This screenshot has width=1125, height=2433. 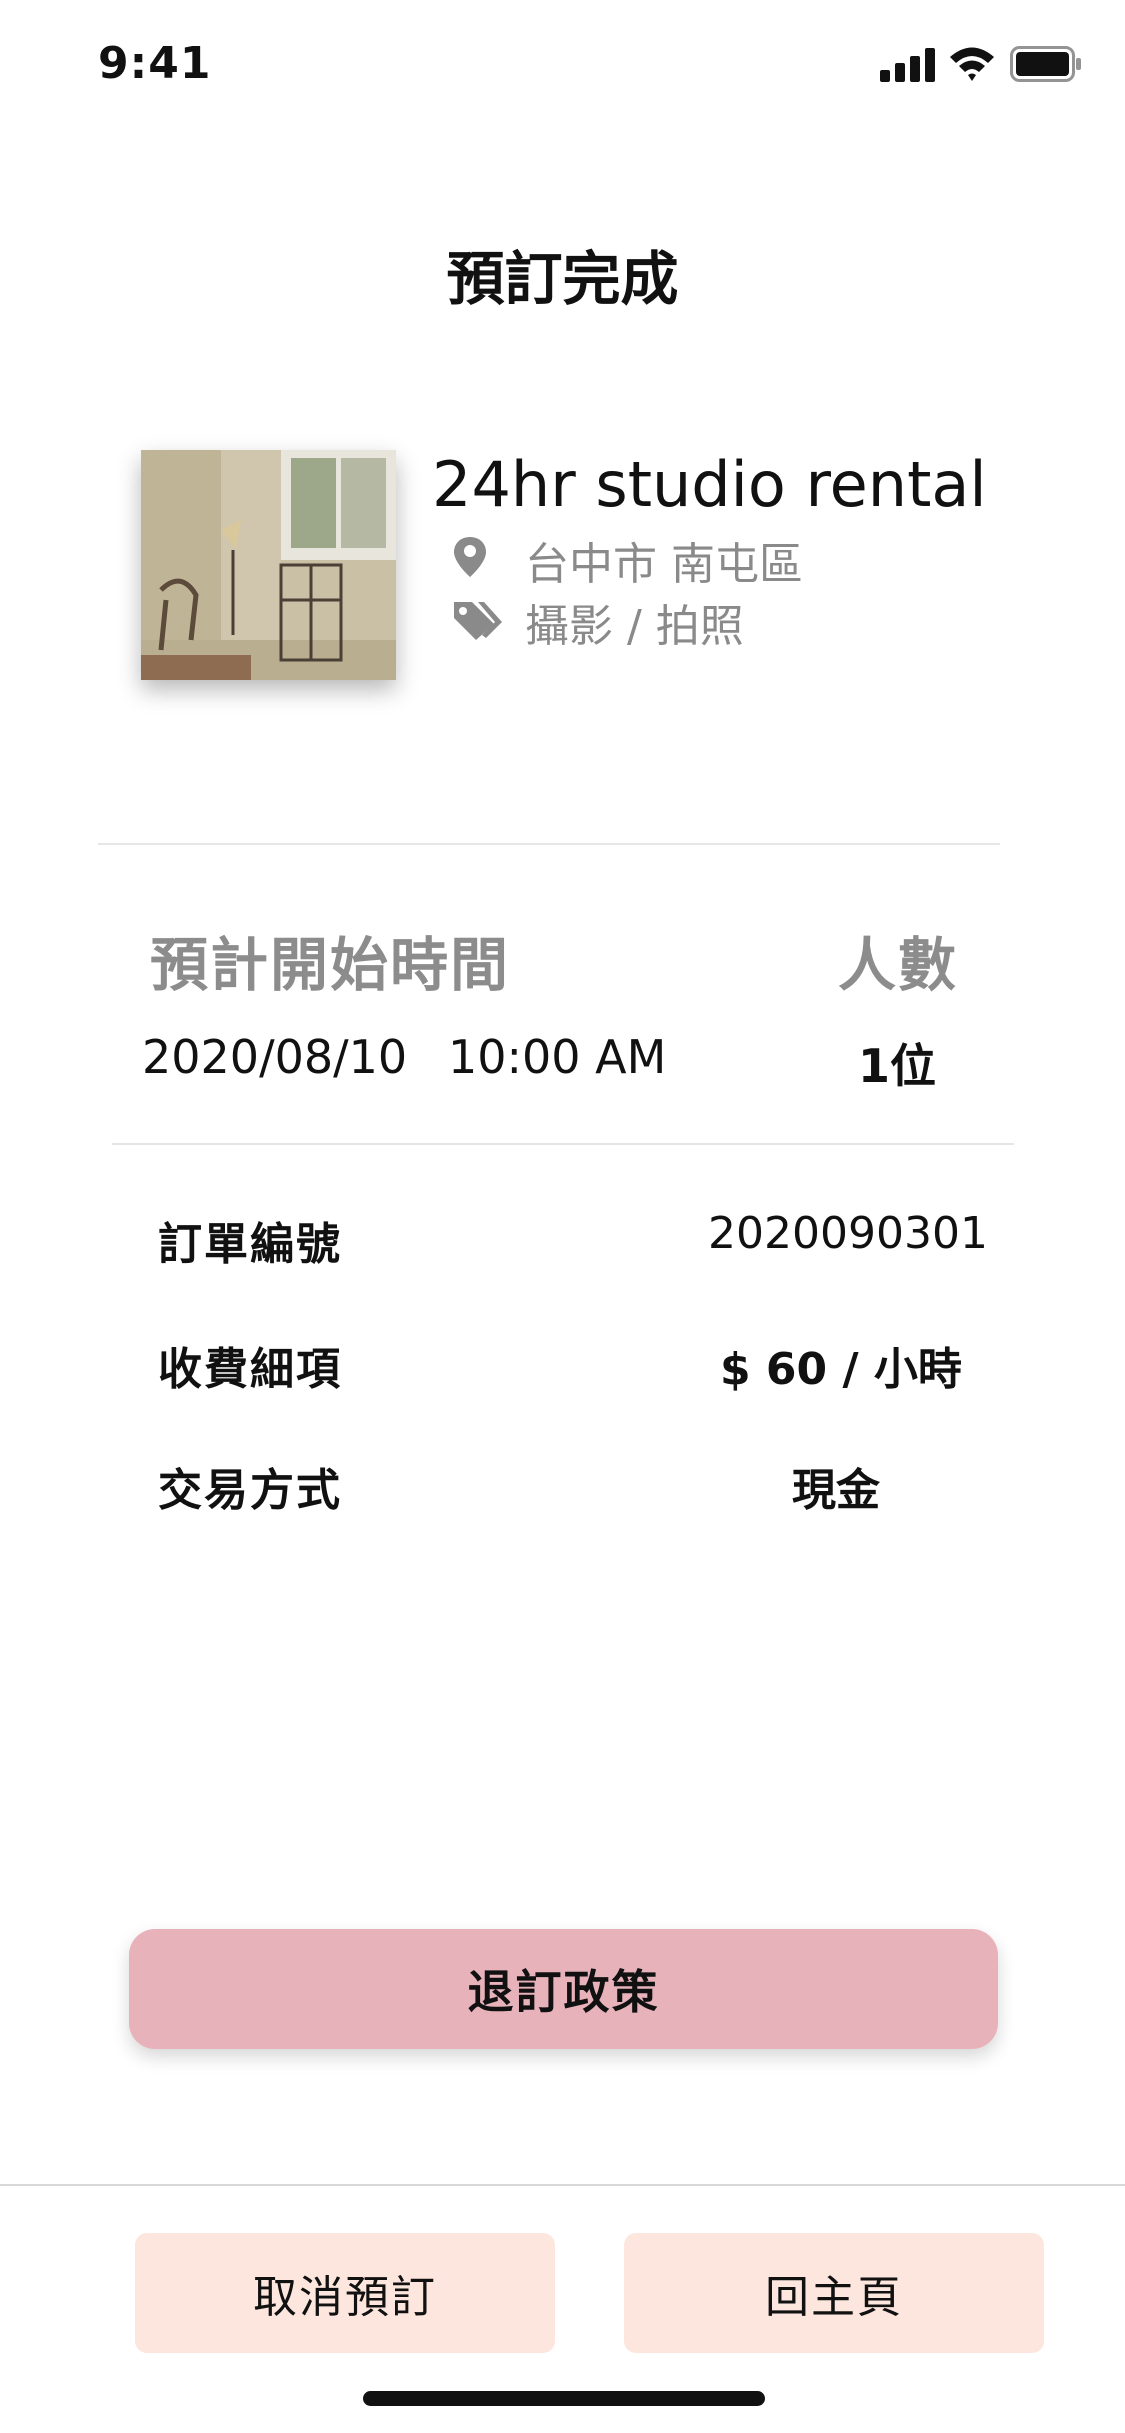 I want to click on payment-method-value: 現金, so click(x=836, y=1490).